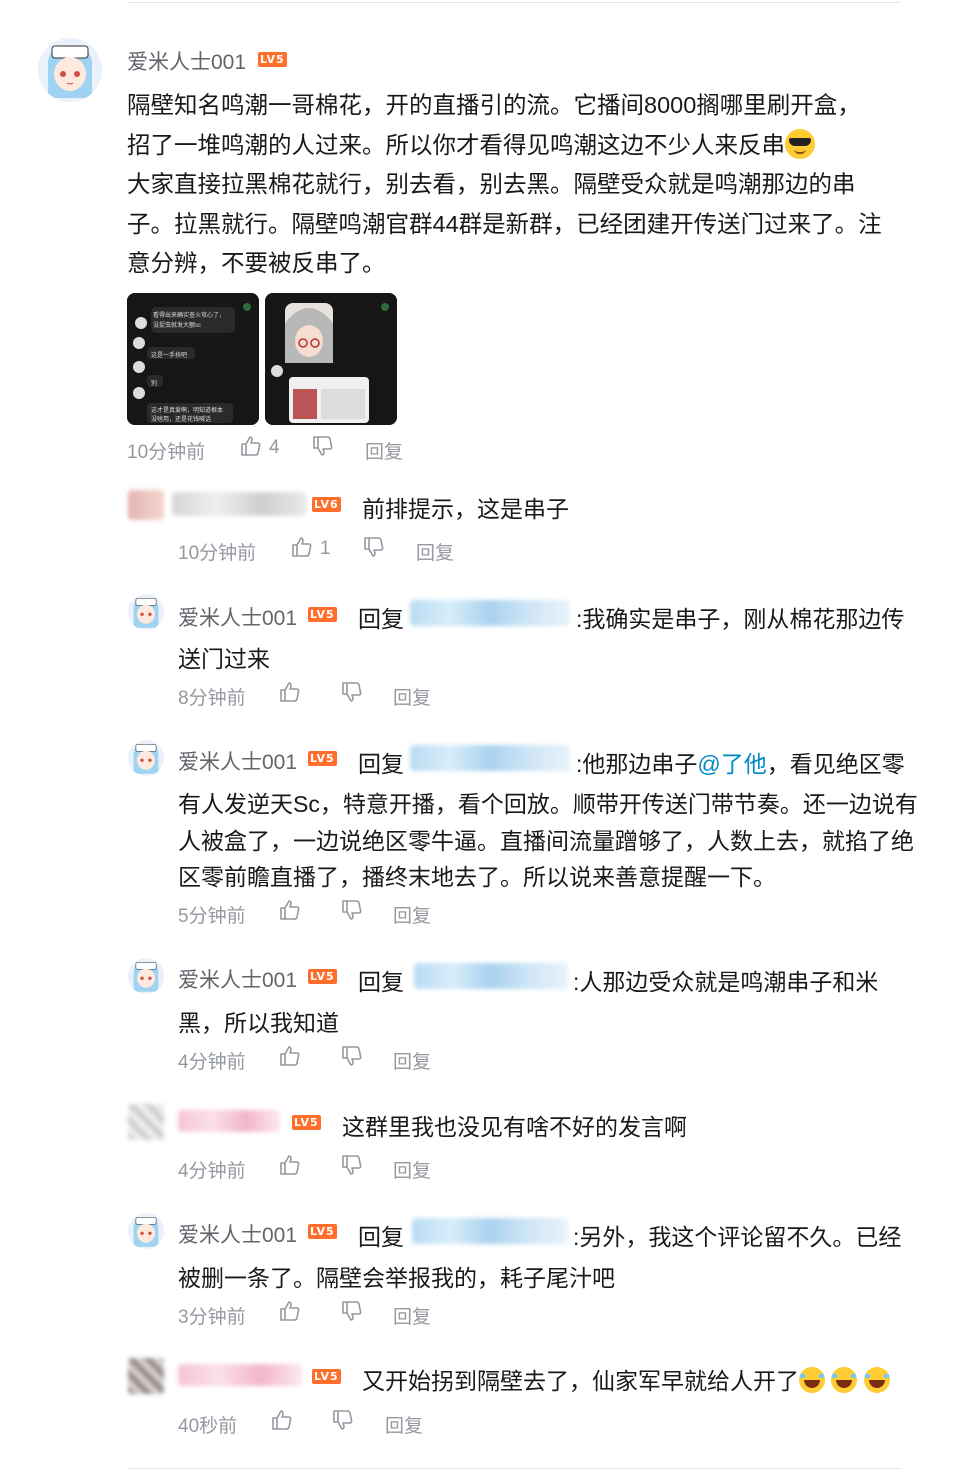 This screenshot has height=1473, width=956. I want to click on comment-line: 意分辨，不要被反串了。, so click(256, 263).